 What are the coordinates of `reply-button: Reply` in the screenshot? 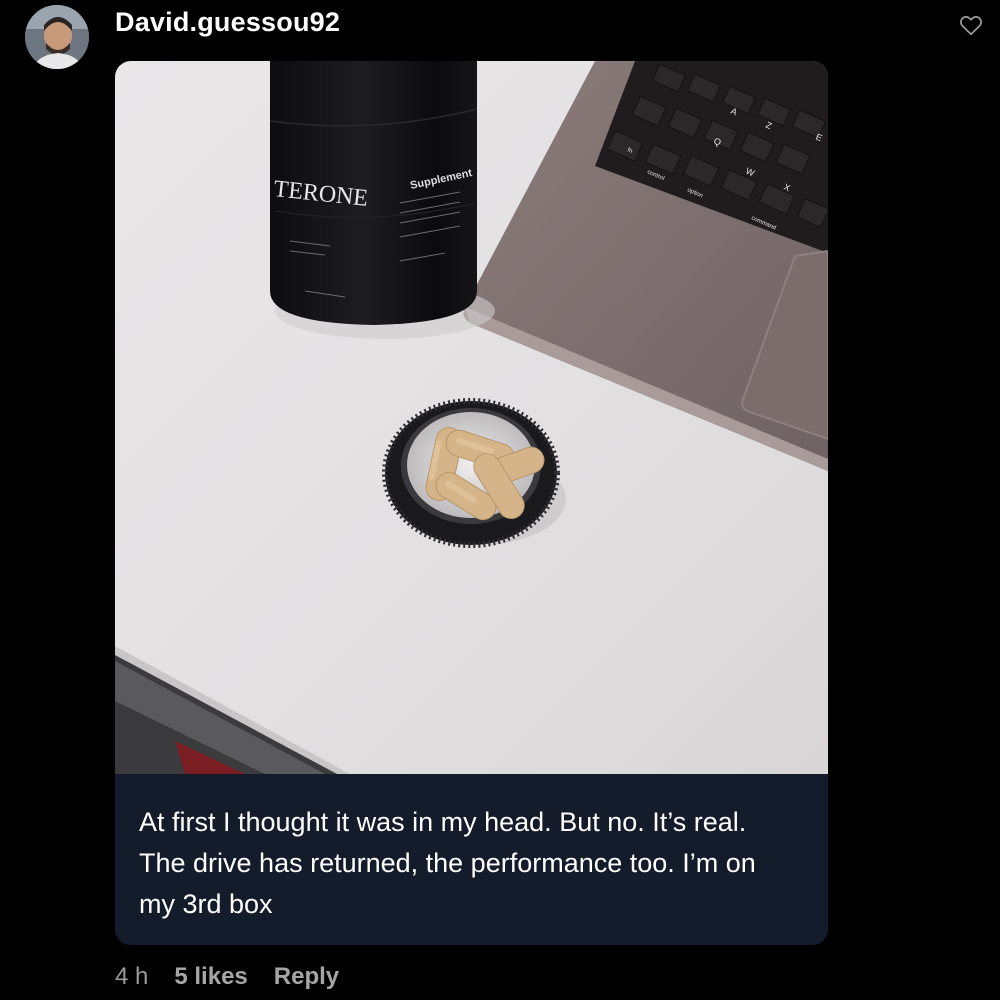 It's located at (306, 977).